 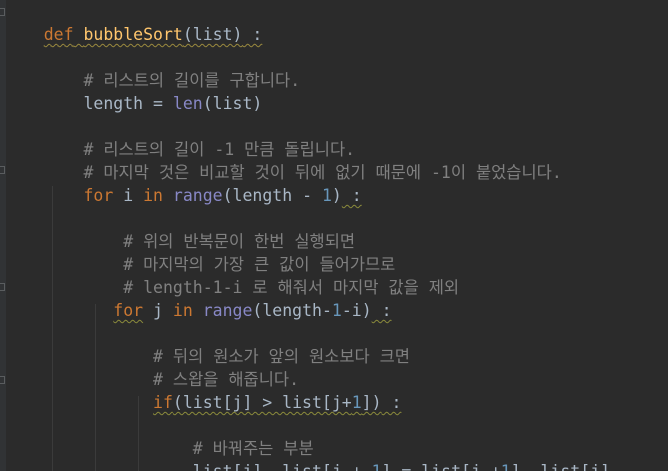 What do you see at coordinates (133, 34) in the screenshot?
I see `function-name: bubbleSort` at bounding box center [133, 34].